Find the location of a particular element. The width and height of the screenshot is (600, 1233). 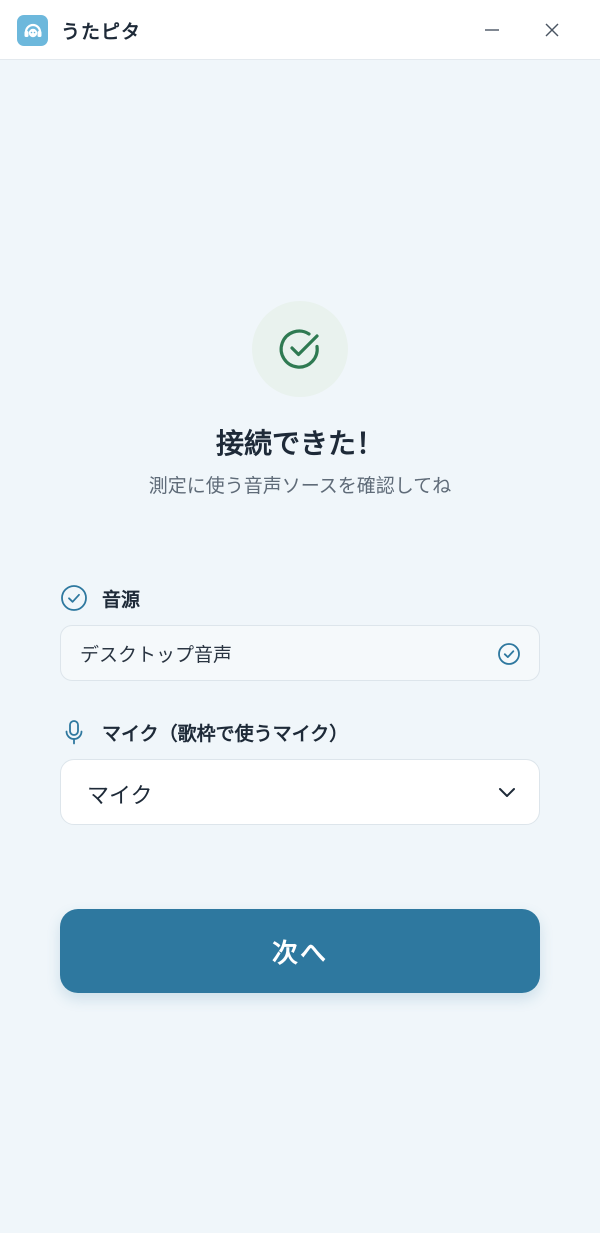

next-button: 次へ is located at coordinates (300, 951).